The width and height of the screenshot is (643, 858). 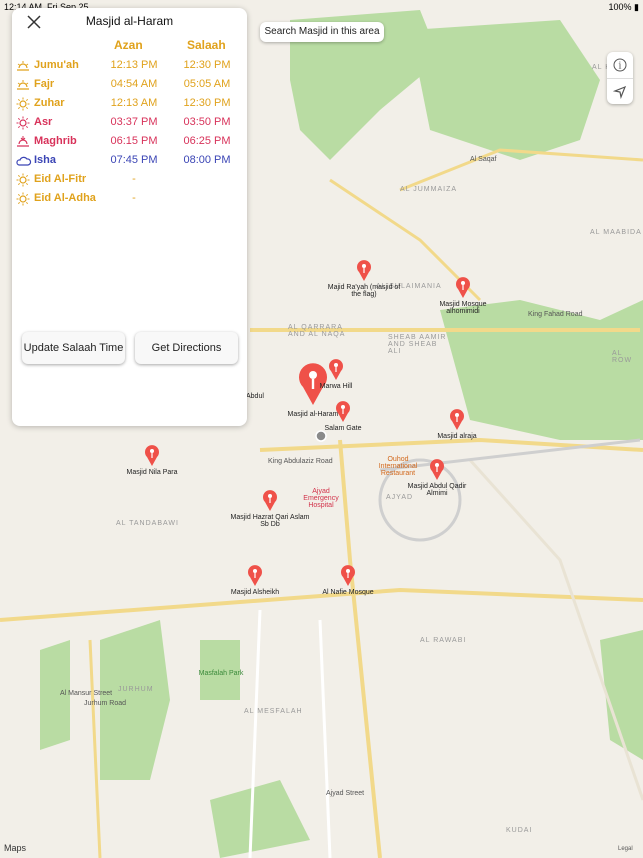 What do you see at coordinates (348, 592) in the screenshot?
I see `masjid-pin-label: Al Nafie Mosque` at bounding box center [348, 592].